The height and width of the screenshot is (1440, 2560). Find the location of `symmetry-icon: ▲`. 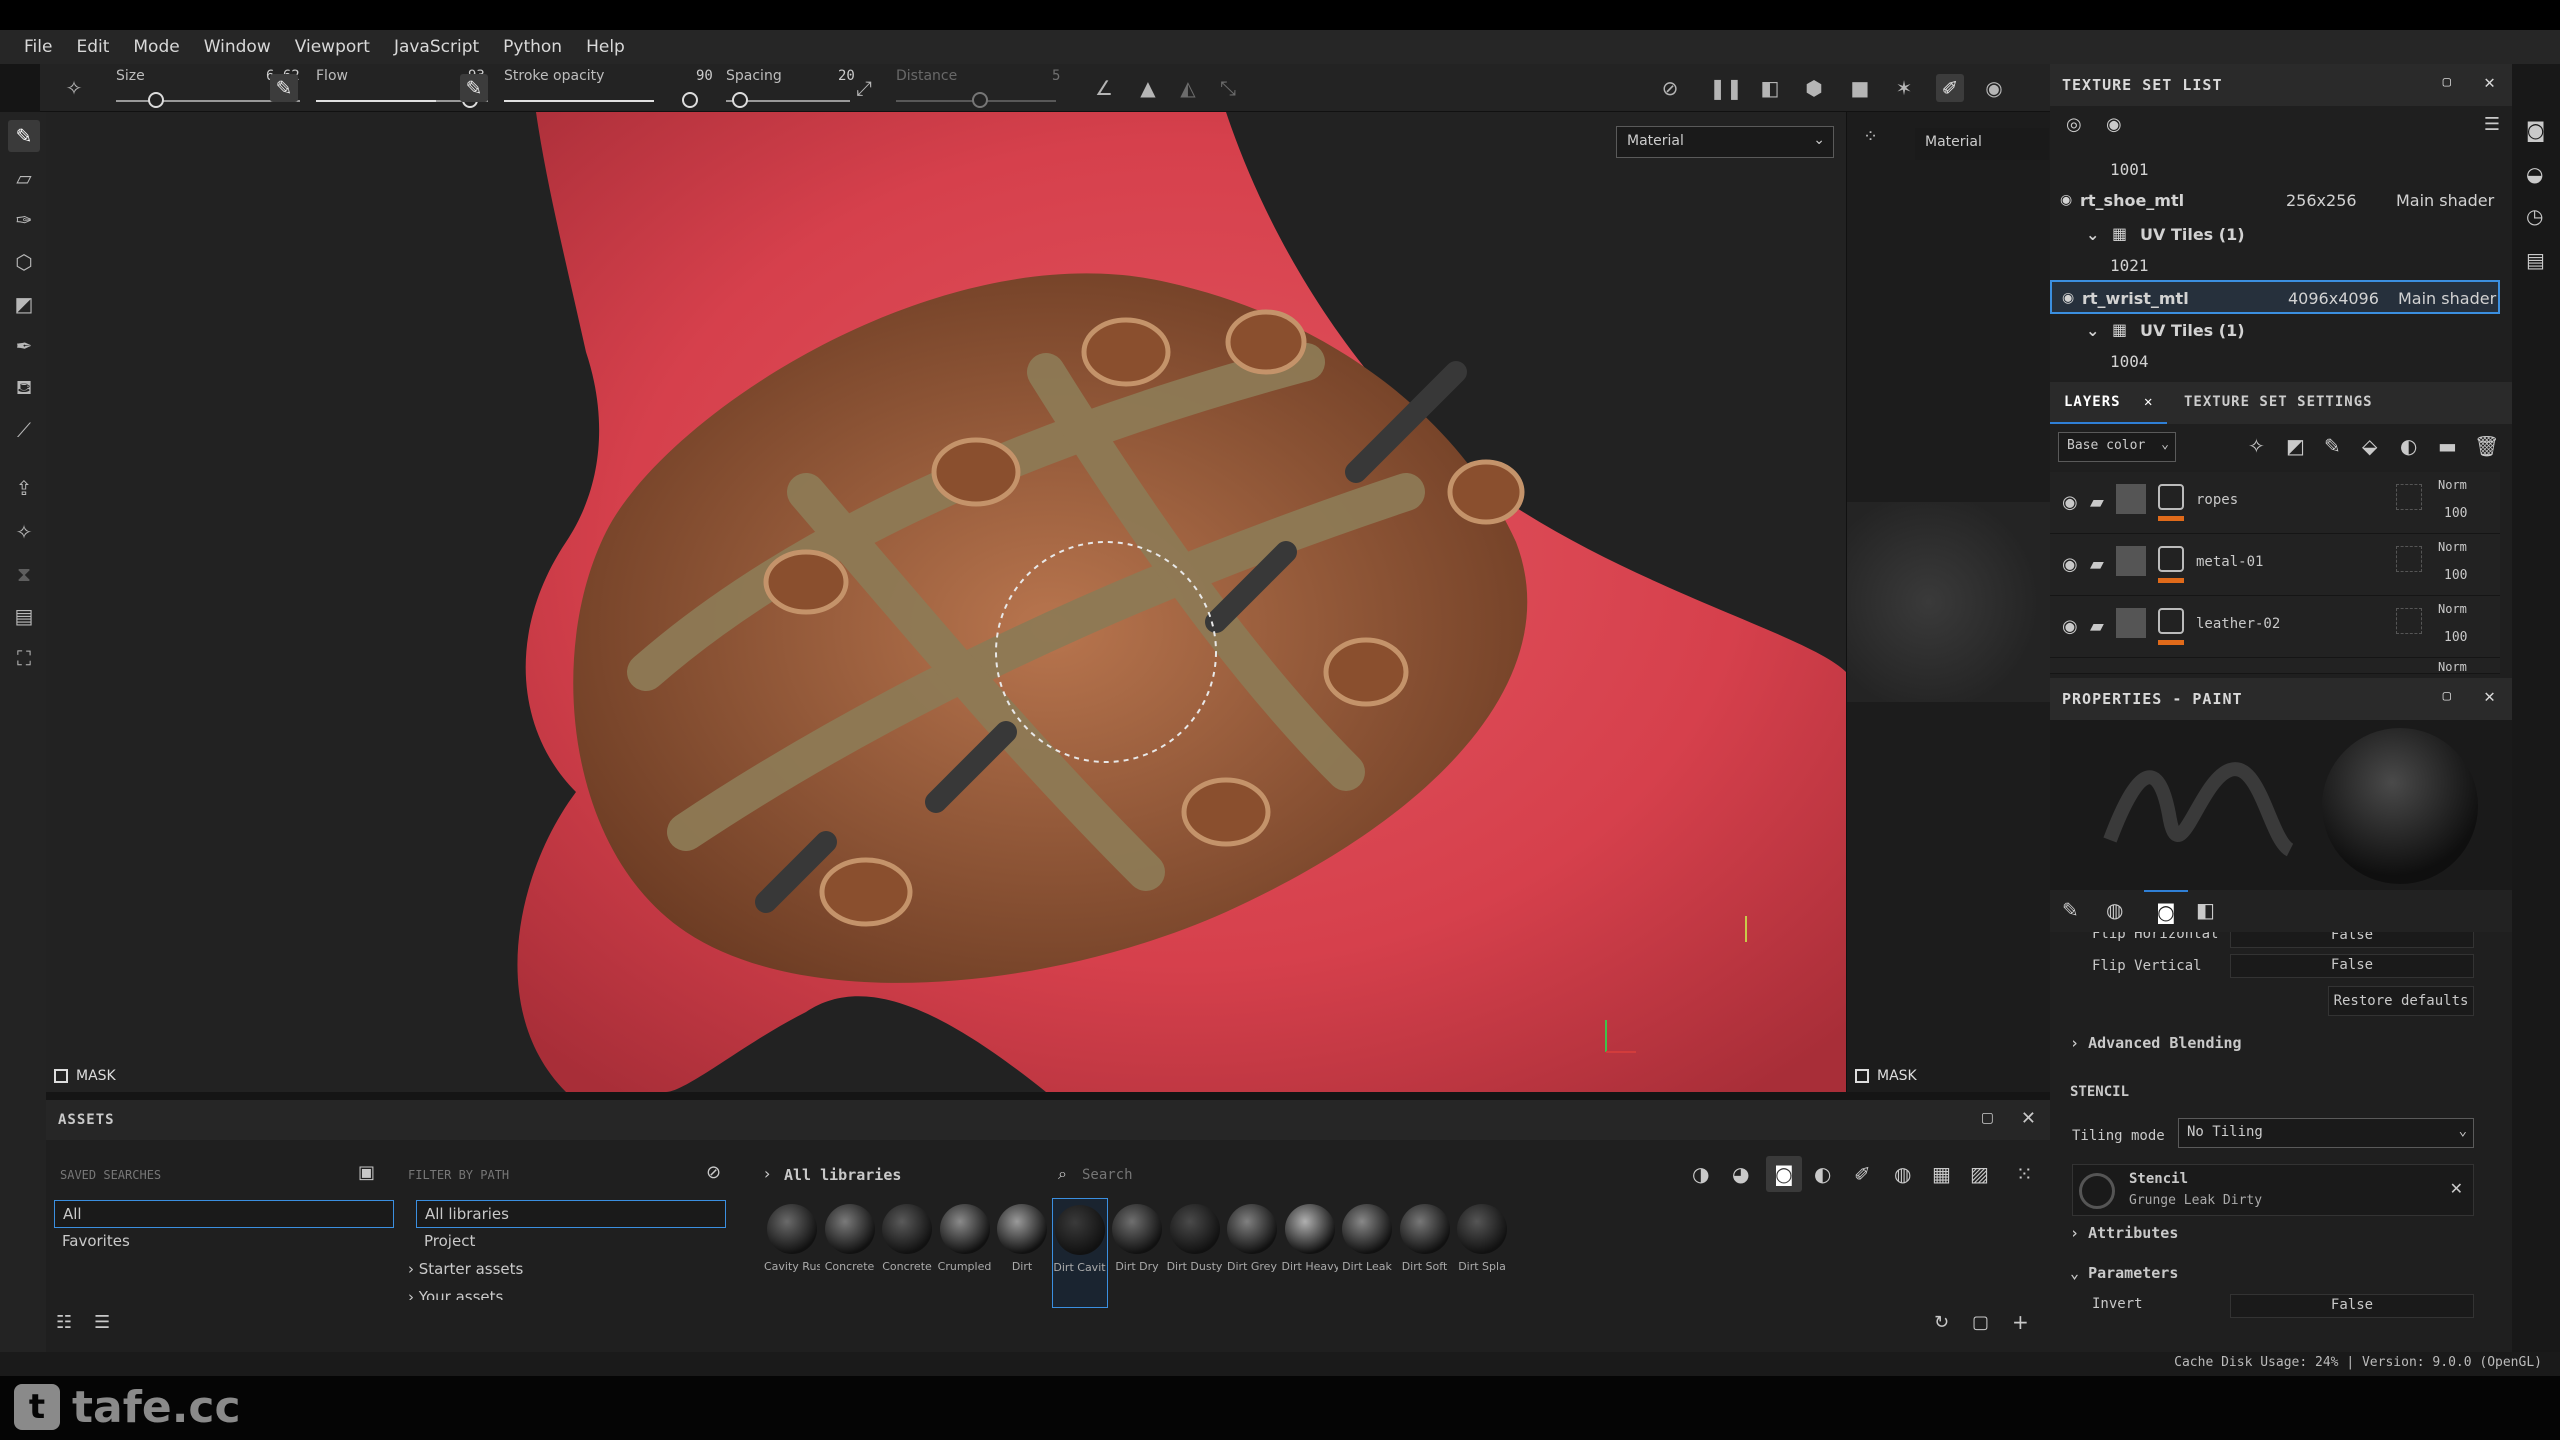

symmetry-icon: ▲ is located at coordinates (1148, 88).